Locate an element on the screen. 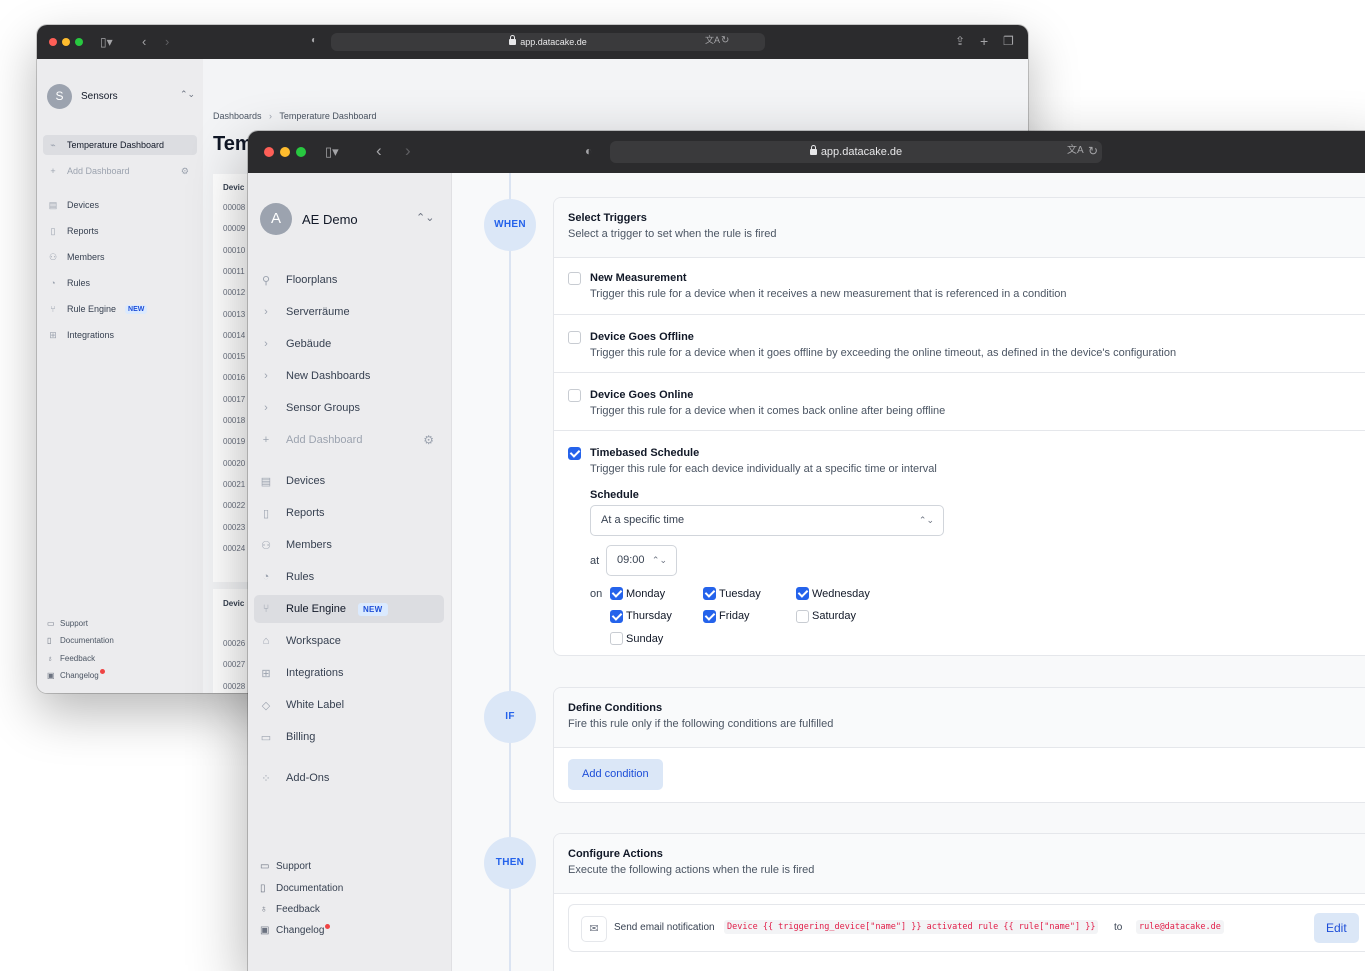  sidebar-item-temperature-dashboard: ⌁ Temperature Dashboard is located at coordinates (120, 145).